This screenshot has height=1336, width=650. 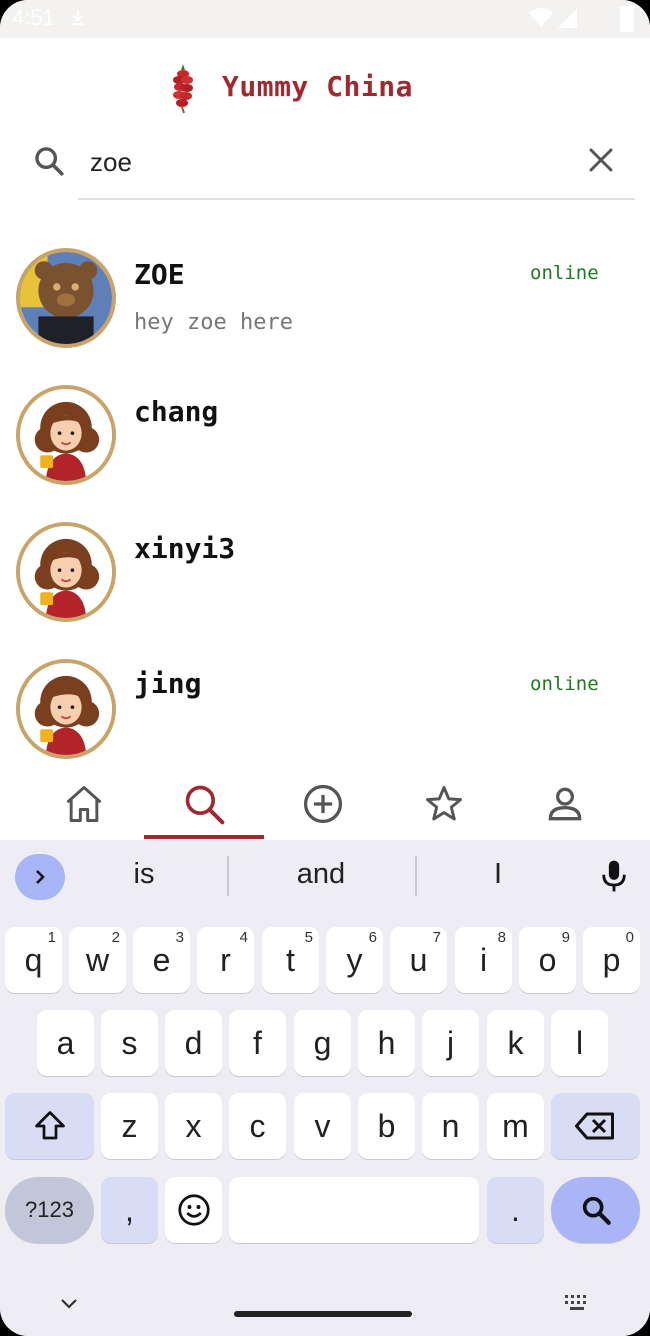 I want to click on keyboard-bottom-bar, so click(x=325, y=1296).